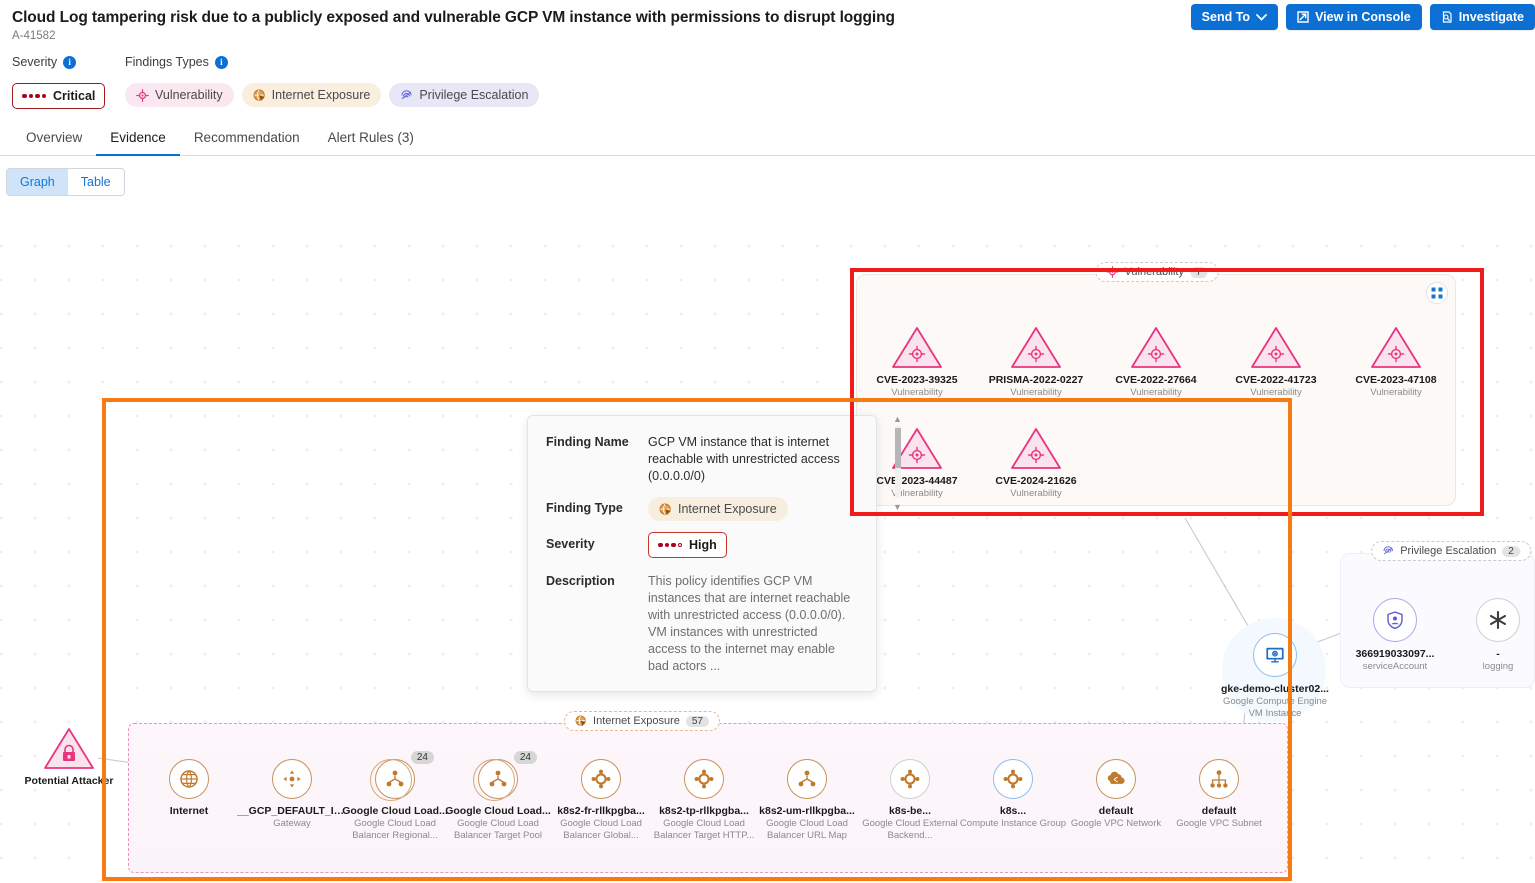  Describe the element at coordinates (189, 811) in the screenshot. I see `node-label: Internet` at that location.